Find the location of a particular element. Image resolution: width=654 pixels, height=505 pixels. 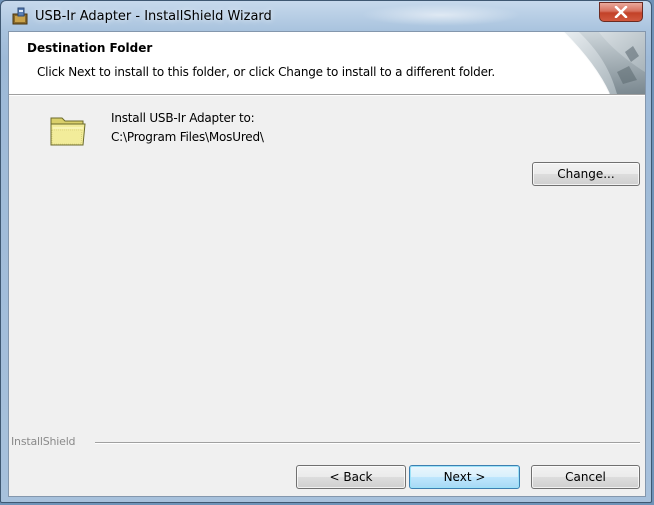

banner-artwork is located at coordinates (592, 63).